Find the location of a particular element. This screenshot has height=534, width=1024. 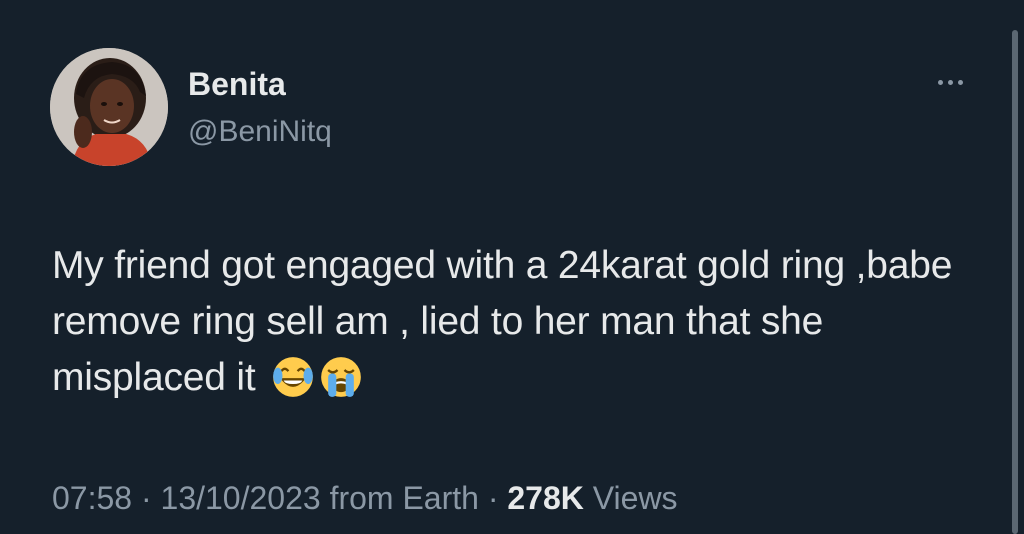

scrollbar is located at coordinates (1015, 282).